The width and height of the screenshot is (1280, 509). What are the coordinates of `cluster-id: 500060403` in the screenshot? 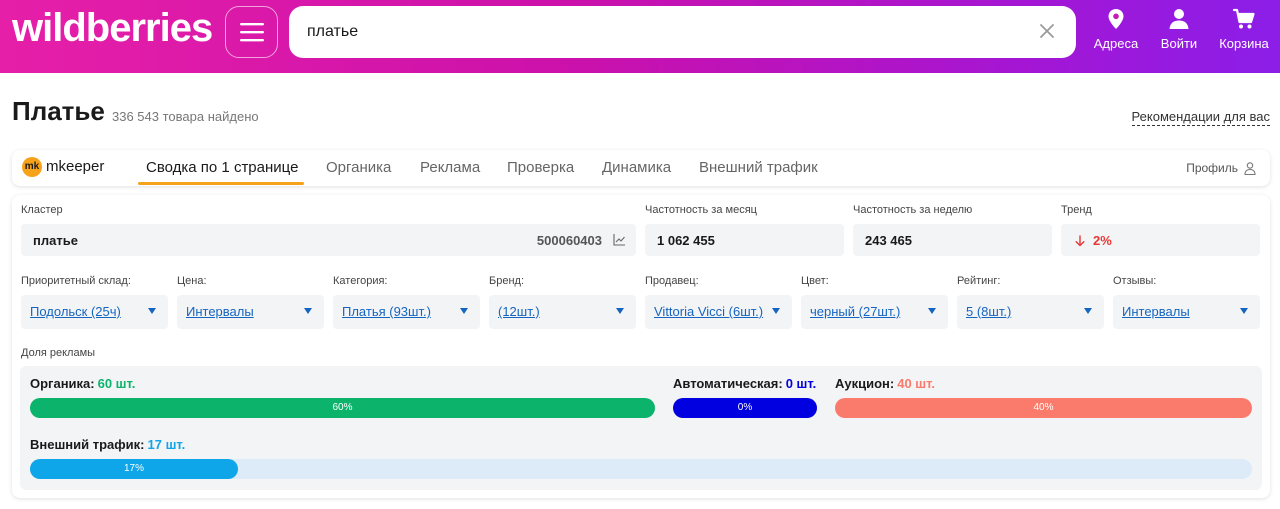 It's located at (569, 240).